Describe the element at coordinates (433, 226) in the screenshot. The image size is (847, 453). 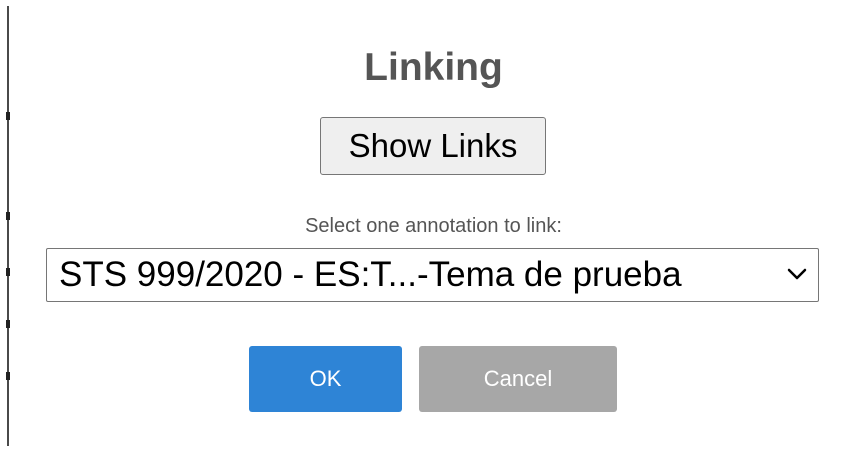
I see `select-annotation-label: Select one annotation to link:` at that location.